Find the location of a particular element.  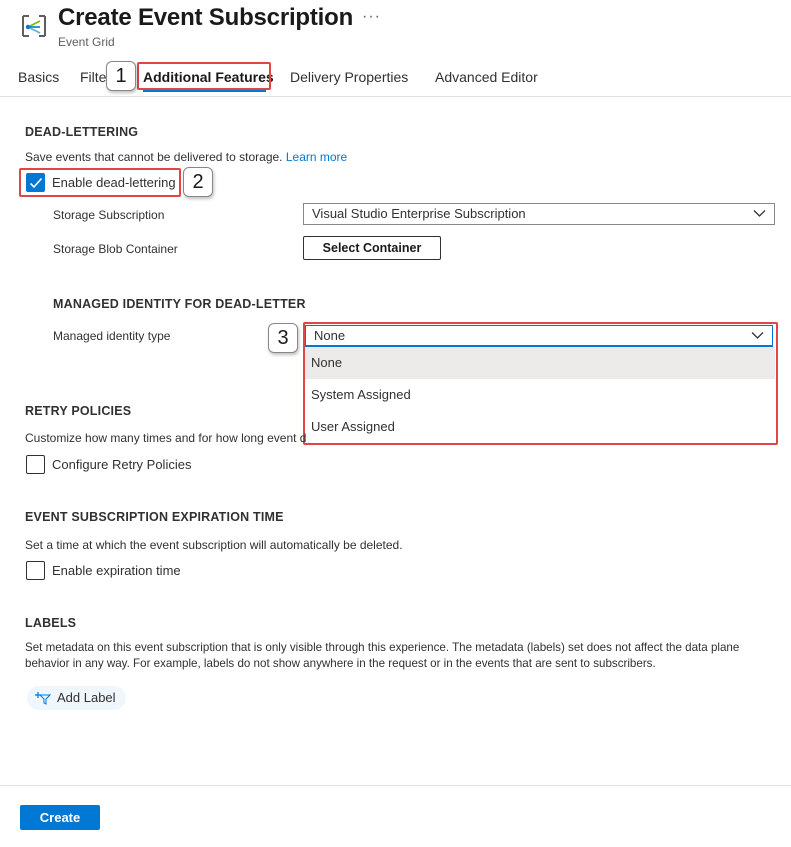

tab-advanced-editor: Advanced Editor is located at coordinates (486, 77).